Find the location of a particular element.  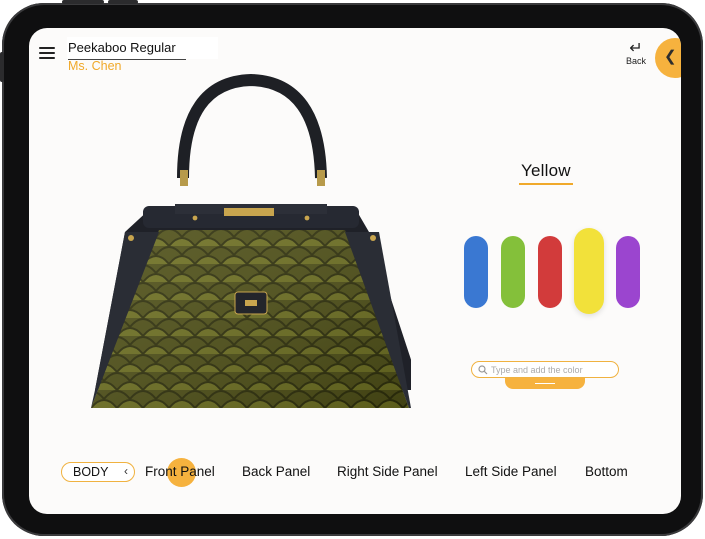

power-button is located at coordinates (123, 2).